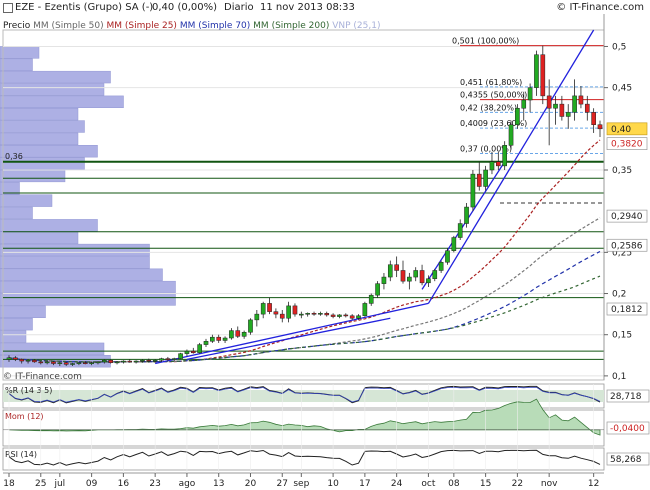 Image resolution: width=650 pixels, height=490 pixels. I want to click on legend-ma25: MM (Simple 25), so click(141, 26).